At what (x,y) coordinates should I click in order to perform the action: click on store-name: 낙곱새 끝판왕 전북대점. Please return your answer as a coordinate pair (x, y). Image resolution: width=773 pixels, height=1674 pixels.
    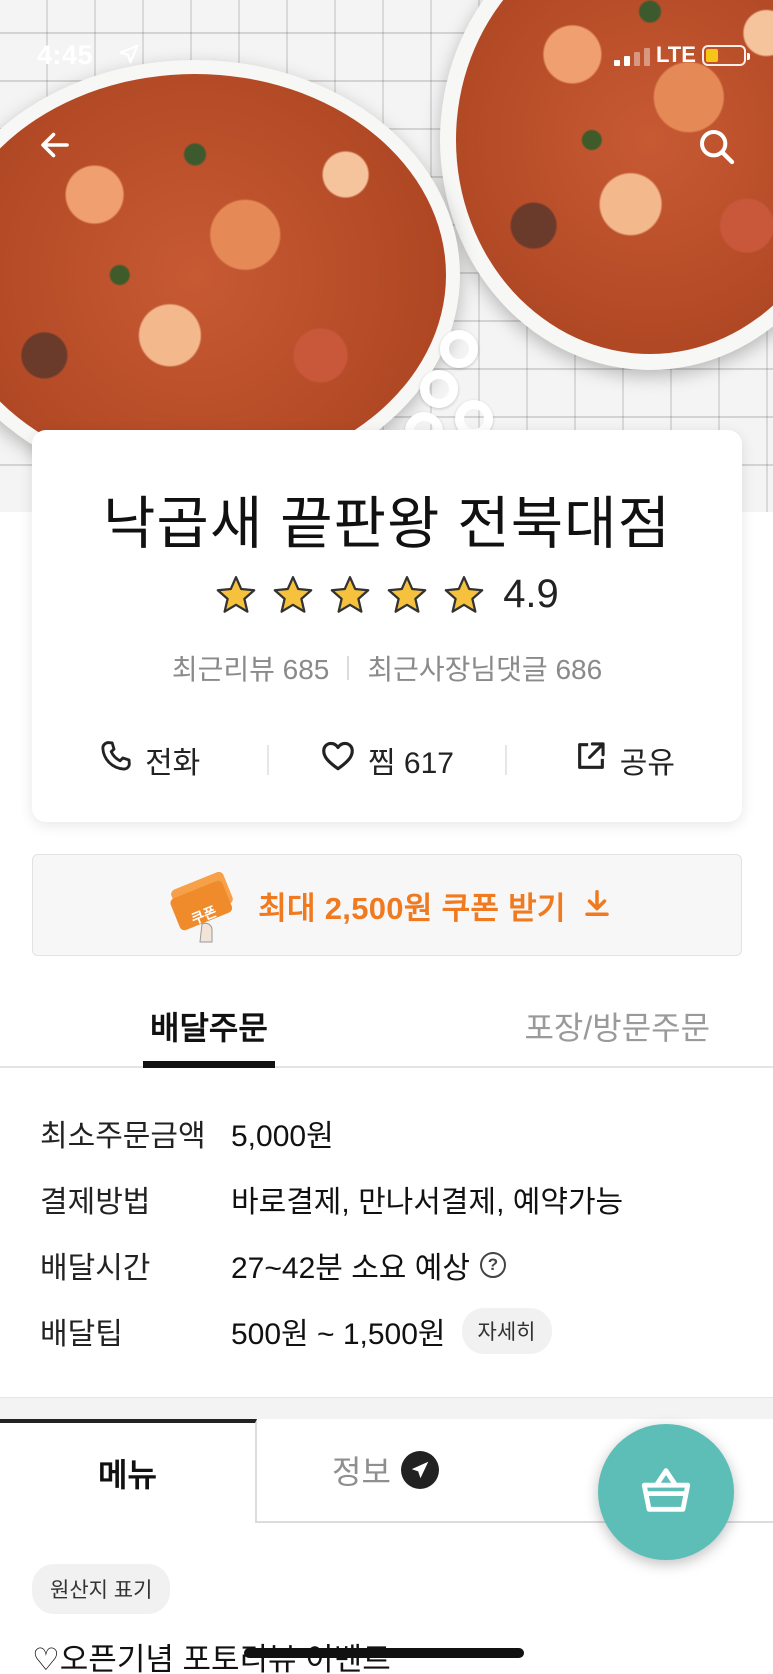
    Looking at the image, I should click on (387, 524).